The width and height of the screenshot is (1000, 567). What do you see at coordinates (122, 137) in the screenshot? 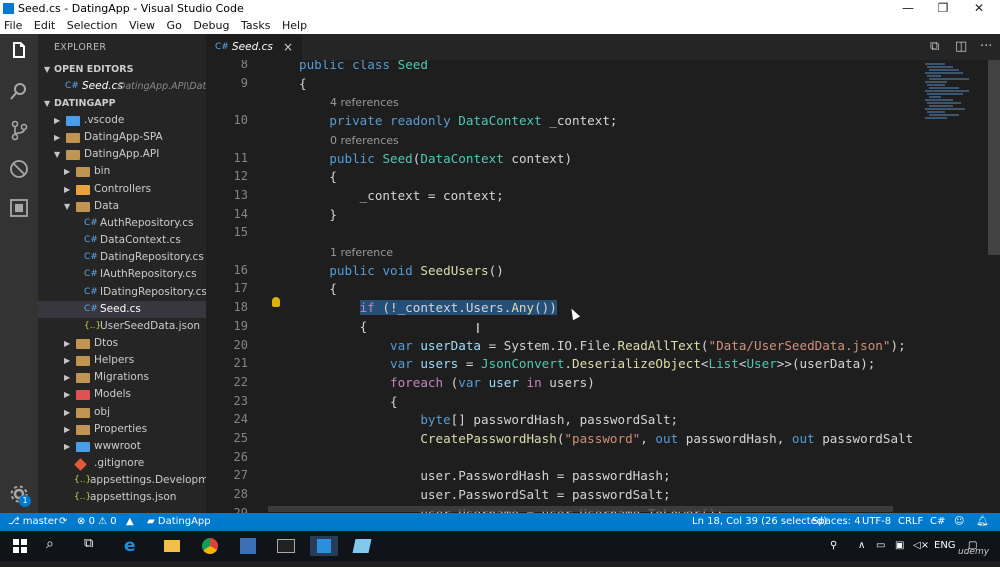
I see `tree-item: ▶ DatingApp-SPA` at bounding box center [122, 137].